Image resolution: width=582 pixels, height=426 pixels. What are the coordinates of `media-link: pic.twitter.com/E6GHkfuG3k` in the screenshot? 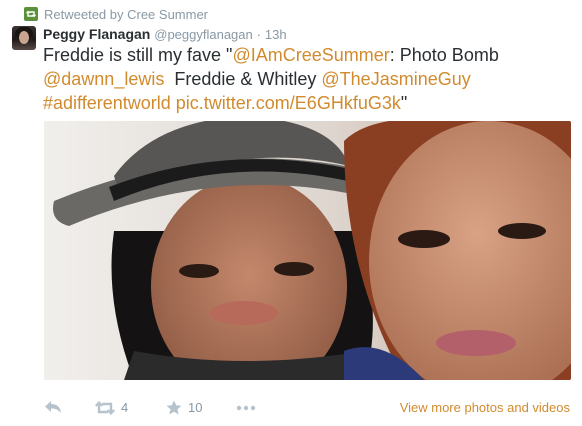 It's located at (288, 103).